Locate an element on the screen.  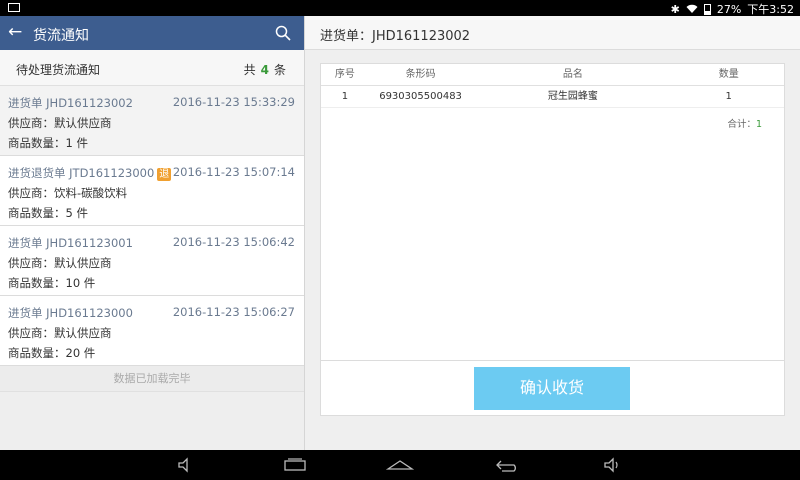
notice-quantity: 商品数量：20 件 is located at coordinates (52, 353).